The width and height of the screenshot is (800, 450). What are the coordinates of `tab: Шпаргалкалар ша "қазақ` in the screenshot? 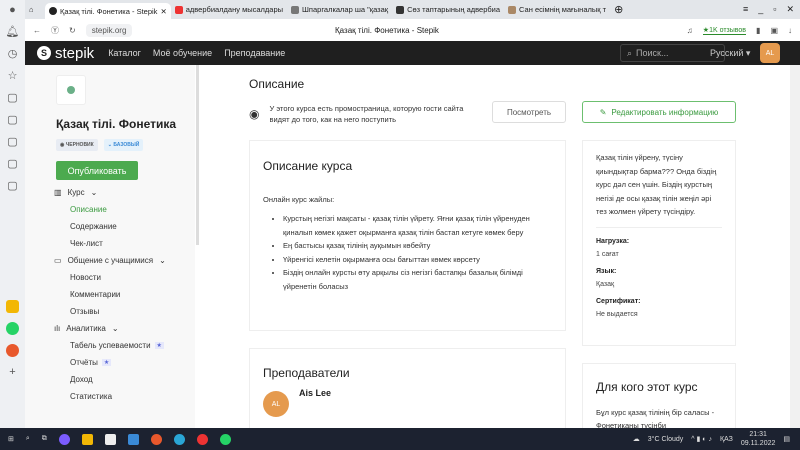 It's located at (339, 10).